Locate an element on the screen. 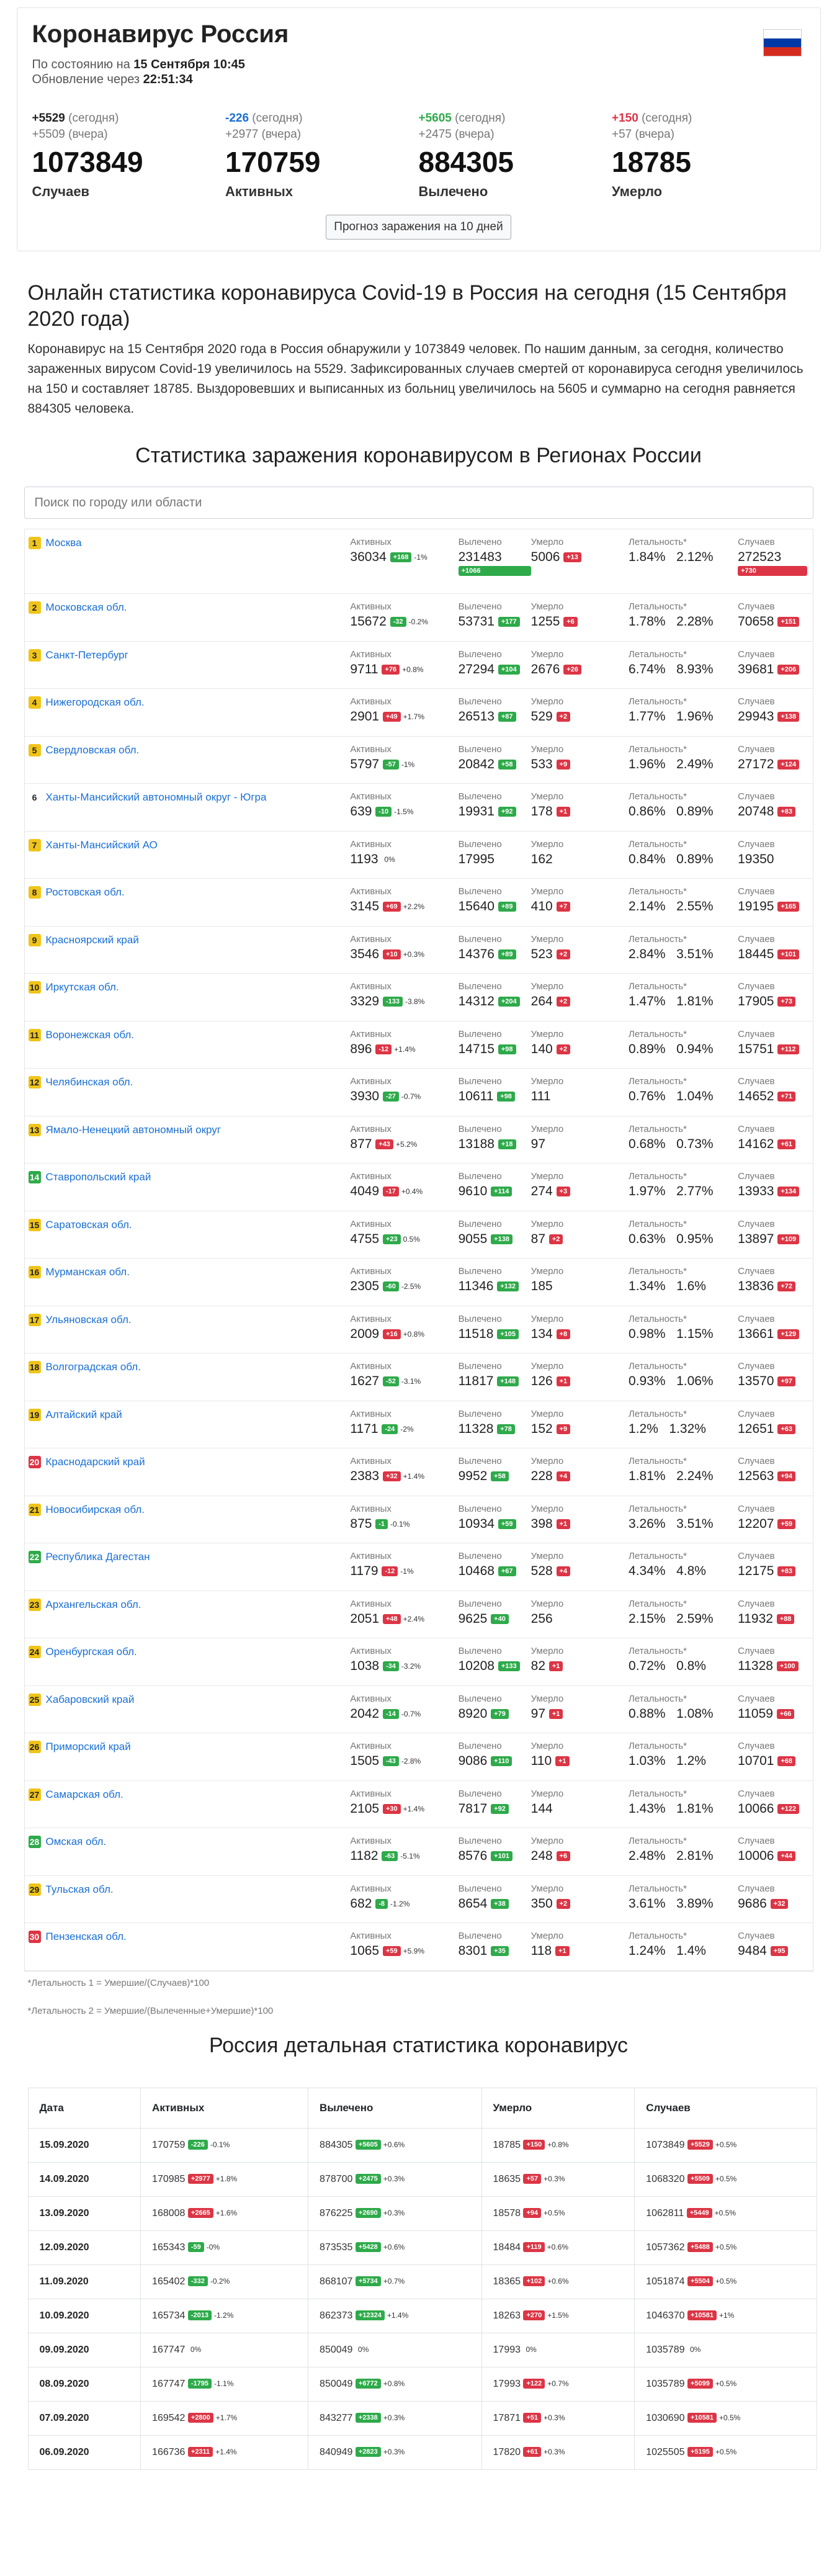 The image size is (837, 2576). region-link: Омская обл. is located at coordinates (76, 1842).